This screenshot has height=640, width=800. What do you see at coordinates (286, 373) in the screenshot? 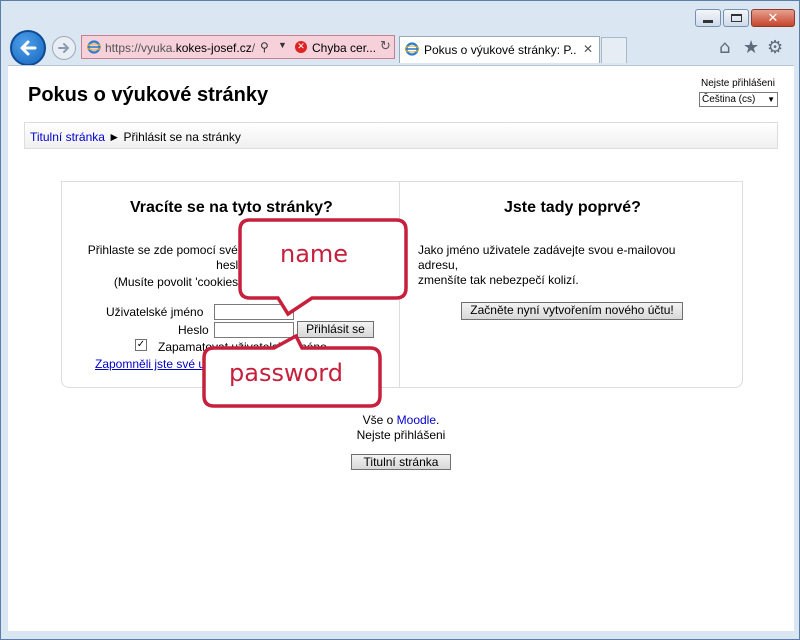
I see `password-callout-text: password` at bounding box center [286, 373].